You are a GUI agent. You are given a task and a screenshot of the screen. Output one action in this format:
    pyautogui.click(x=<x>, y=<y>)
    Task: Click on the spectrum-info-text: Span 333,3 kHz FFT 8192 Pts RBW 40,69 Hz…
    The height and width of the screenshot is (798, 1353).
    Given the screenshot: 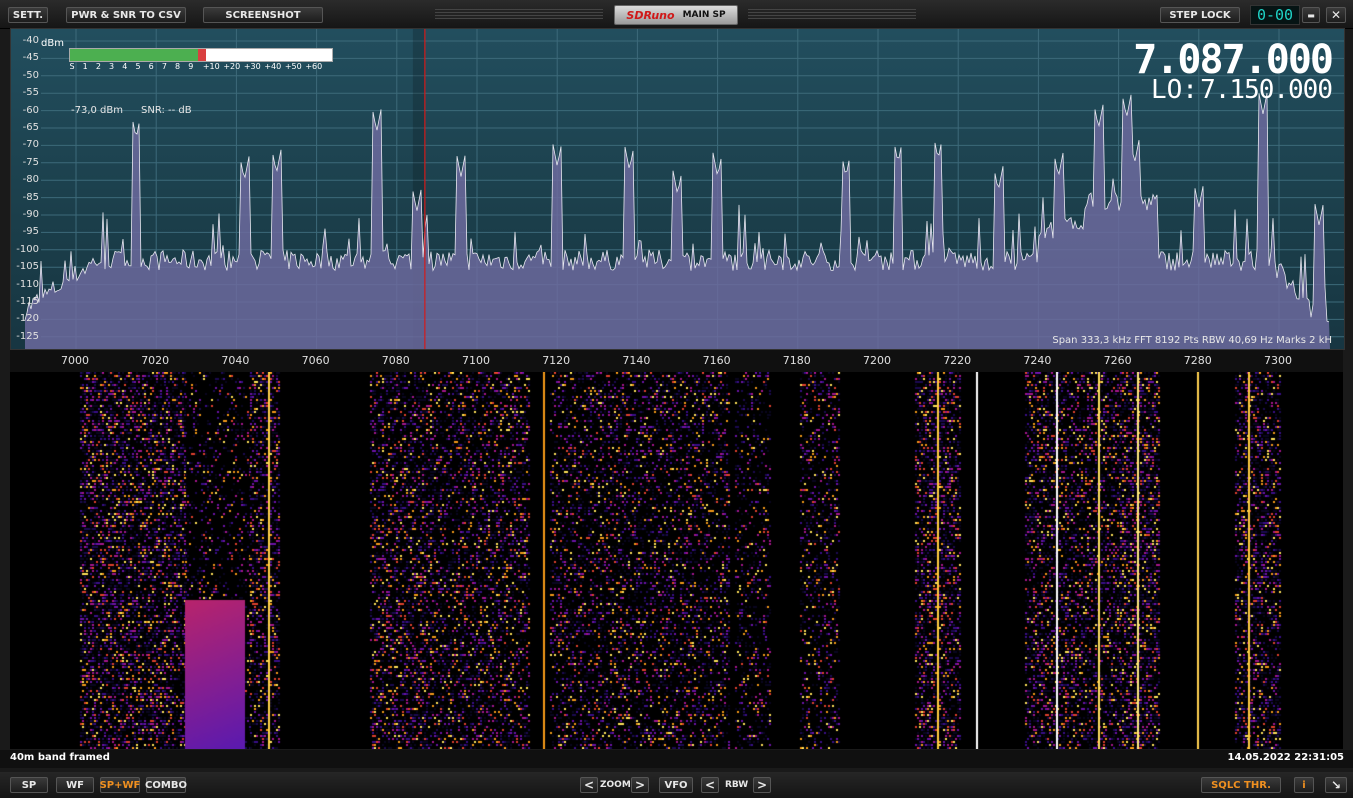 What is the action you would take?
    pyautogui.click(x=1192, y=340)
    